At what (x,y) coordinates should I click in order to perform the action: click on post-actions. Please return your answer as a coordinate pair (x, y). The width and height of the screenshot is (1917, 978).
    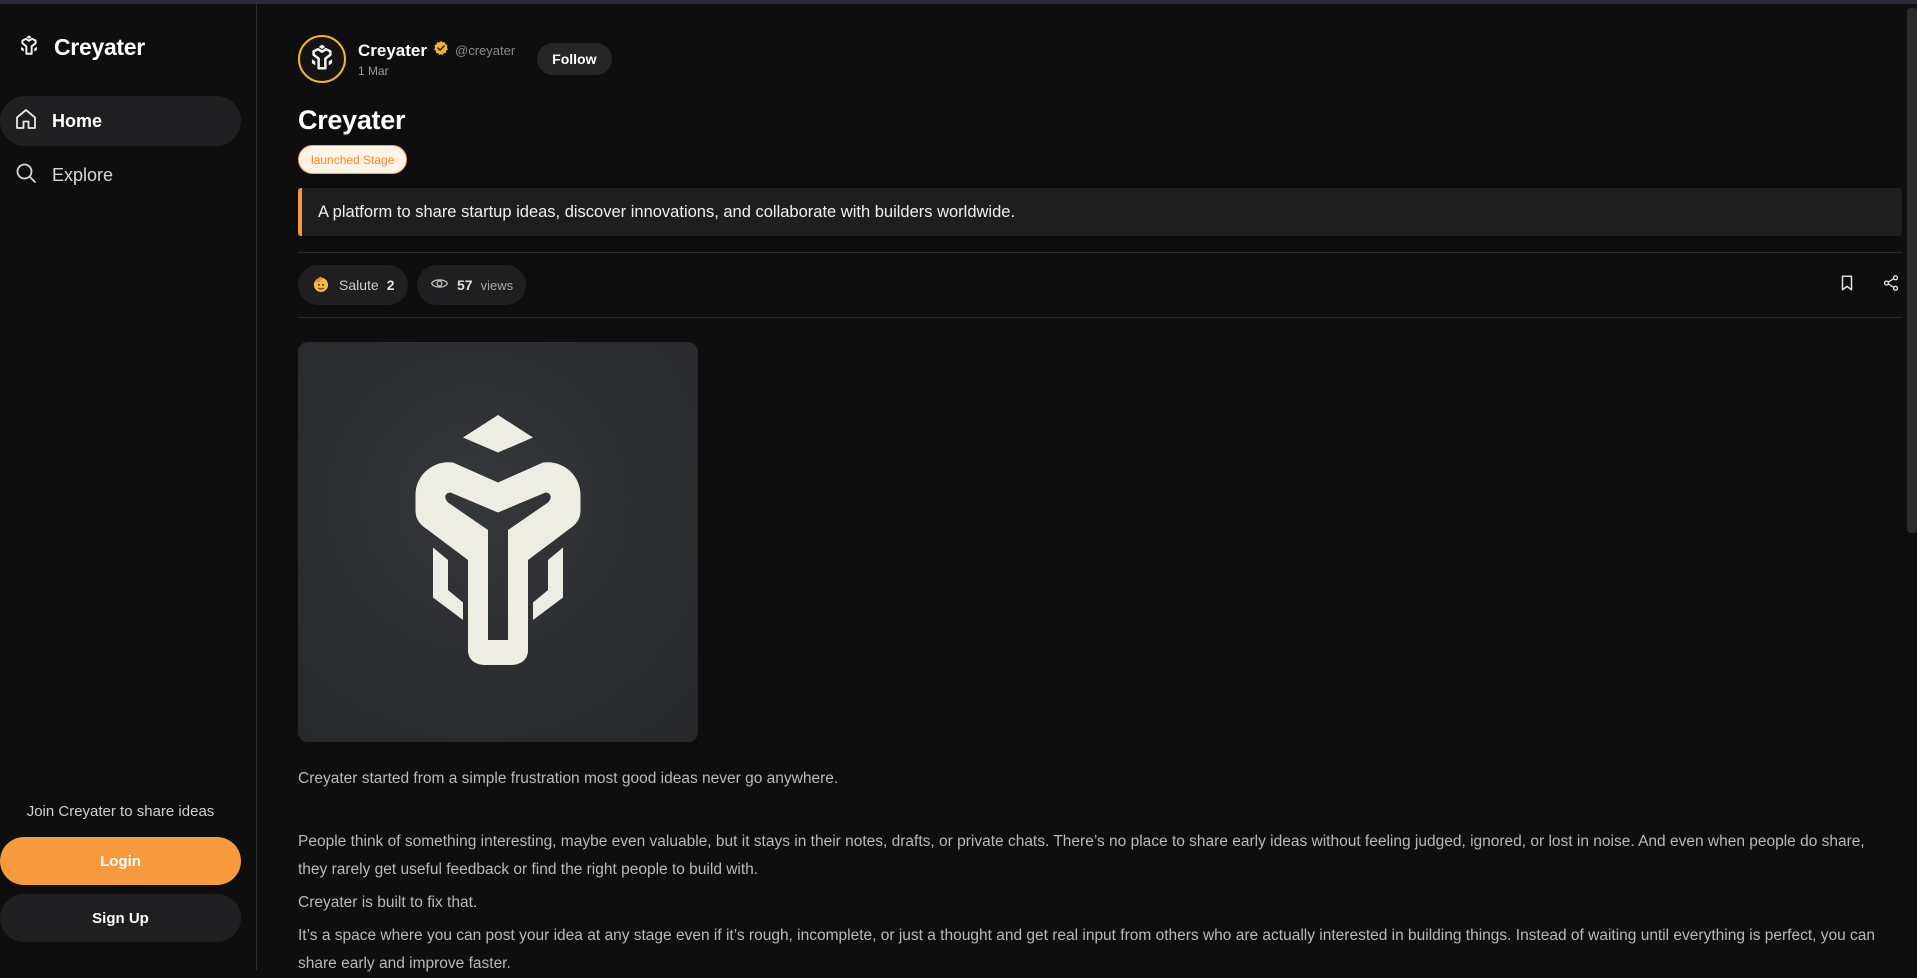
    Looking at the image, I should click on (1869, 285).